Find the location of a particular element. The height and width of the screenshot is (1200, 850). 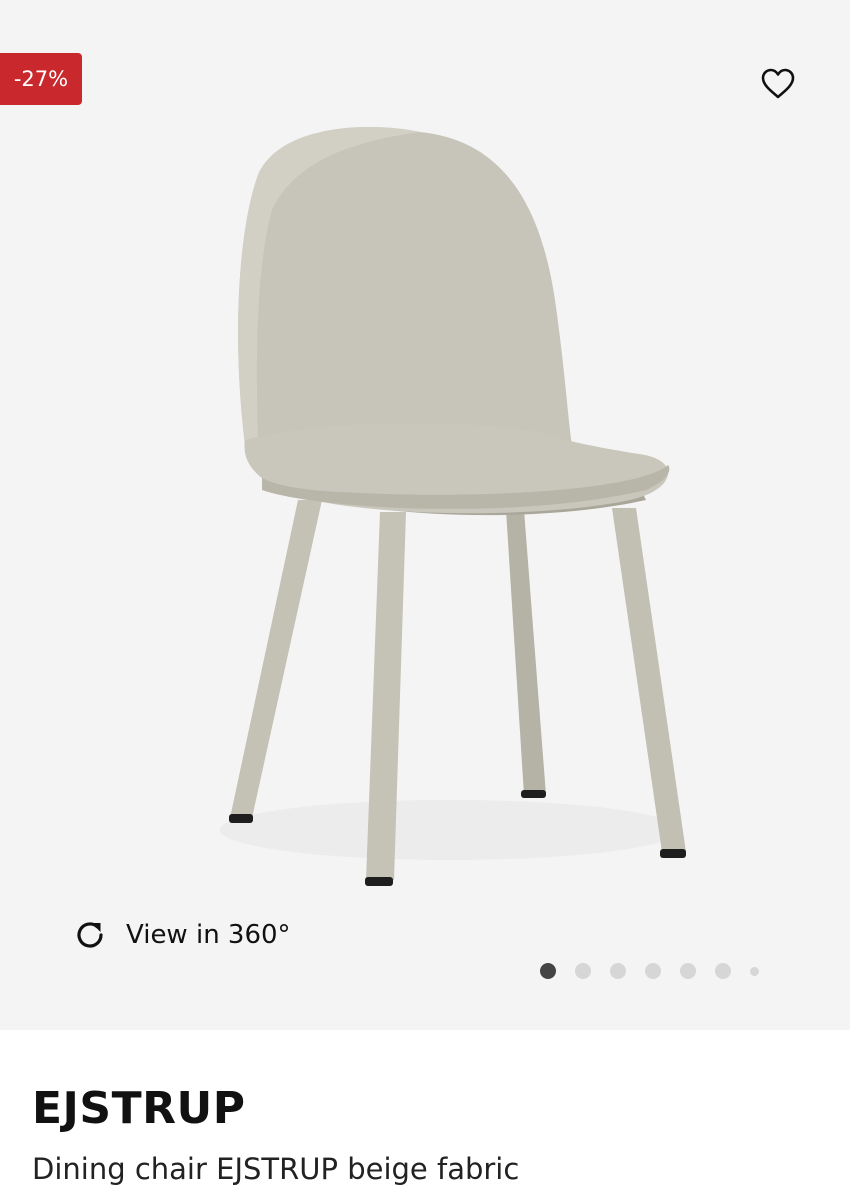

heart-outline-icon is located at coordinates (778, 83).